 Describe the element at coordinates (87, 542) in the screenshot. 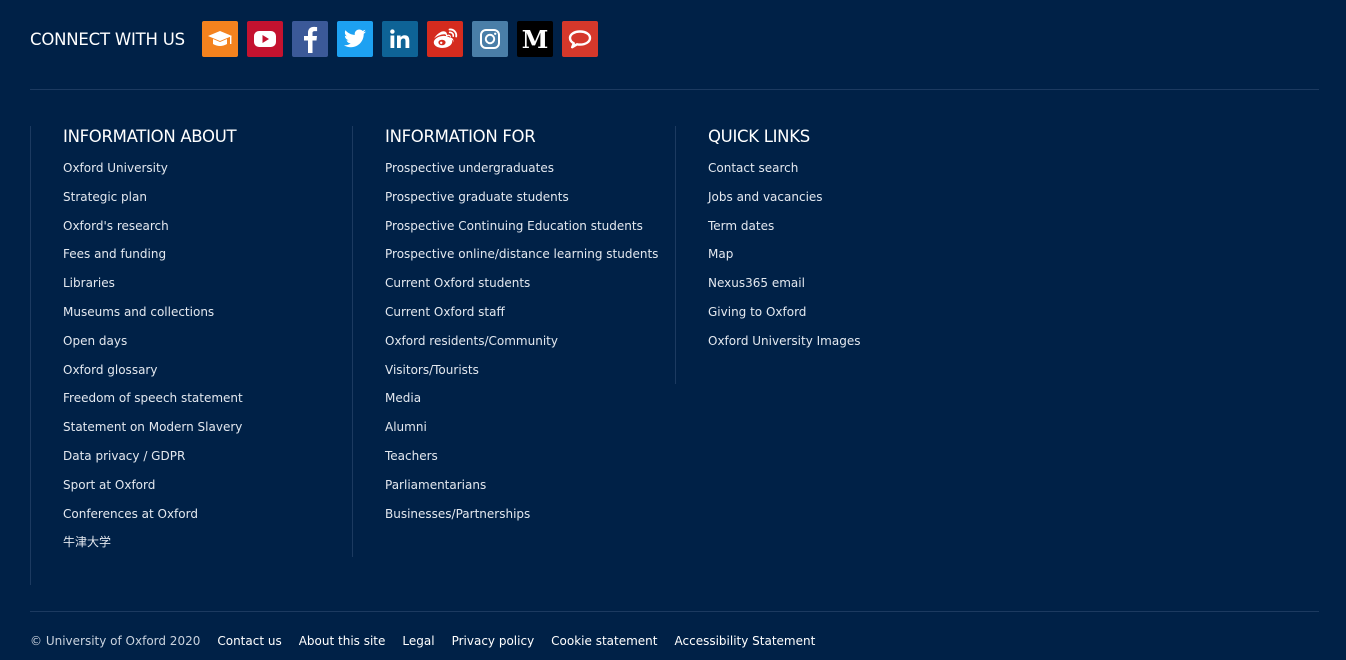

I see `footer-link: 牛津大学` at that location.